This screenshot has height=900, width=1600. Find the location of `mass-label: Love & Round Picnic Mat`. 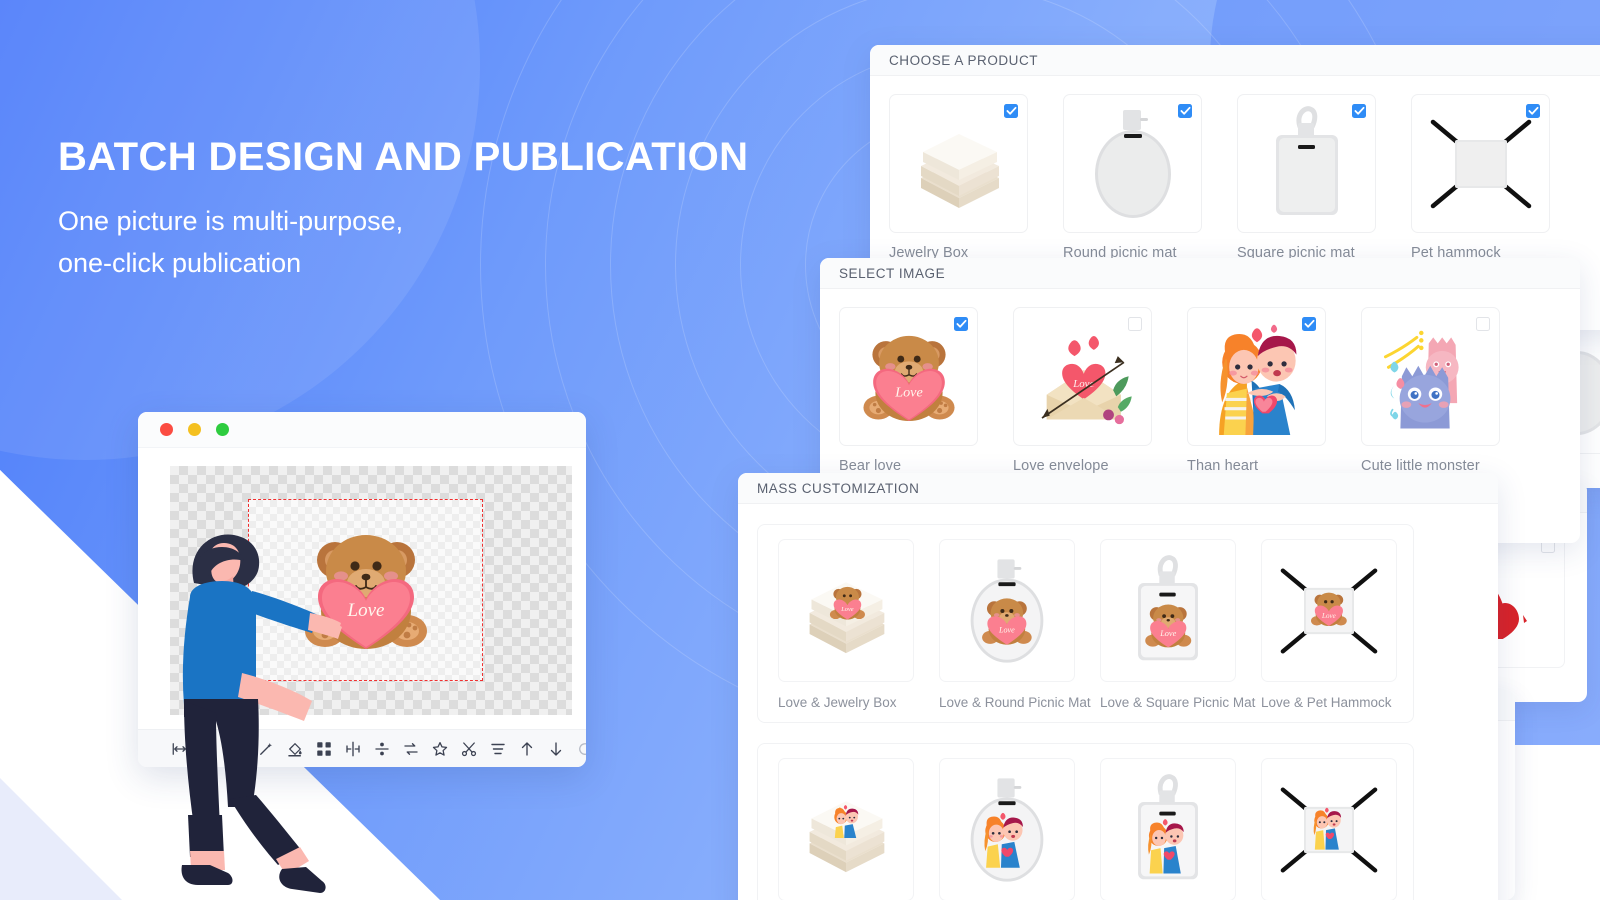

mass-label: Love & Round Picnic Mat is located at coordinates (1015, 702).